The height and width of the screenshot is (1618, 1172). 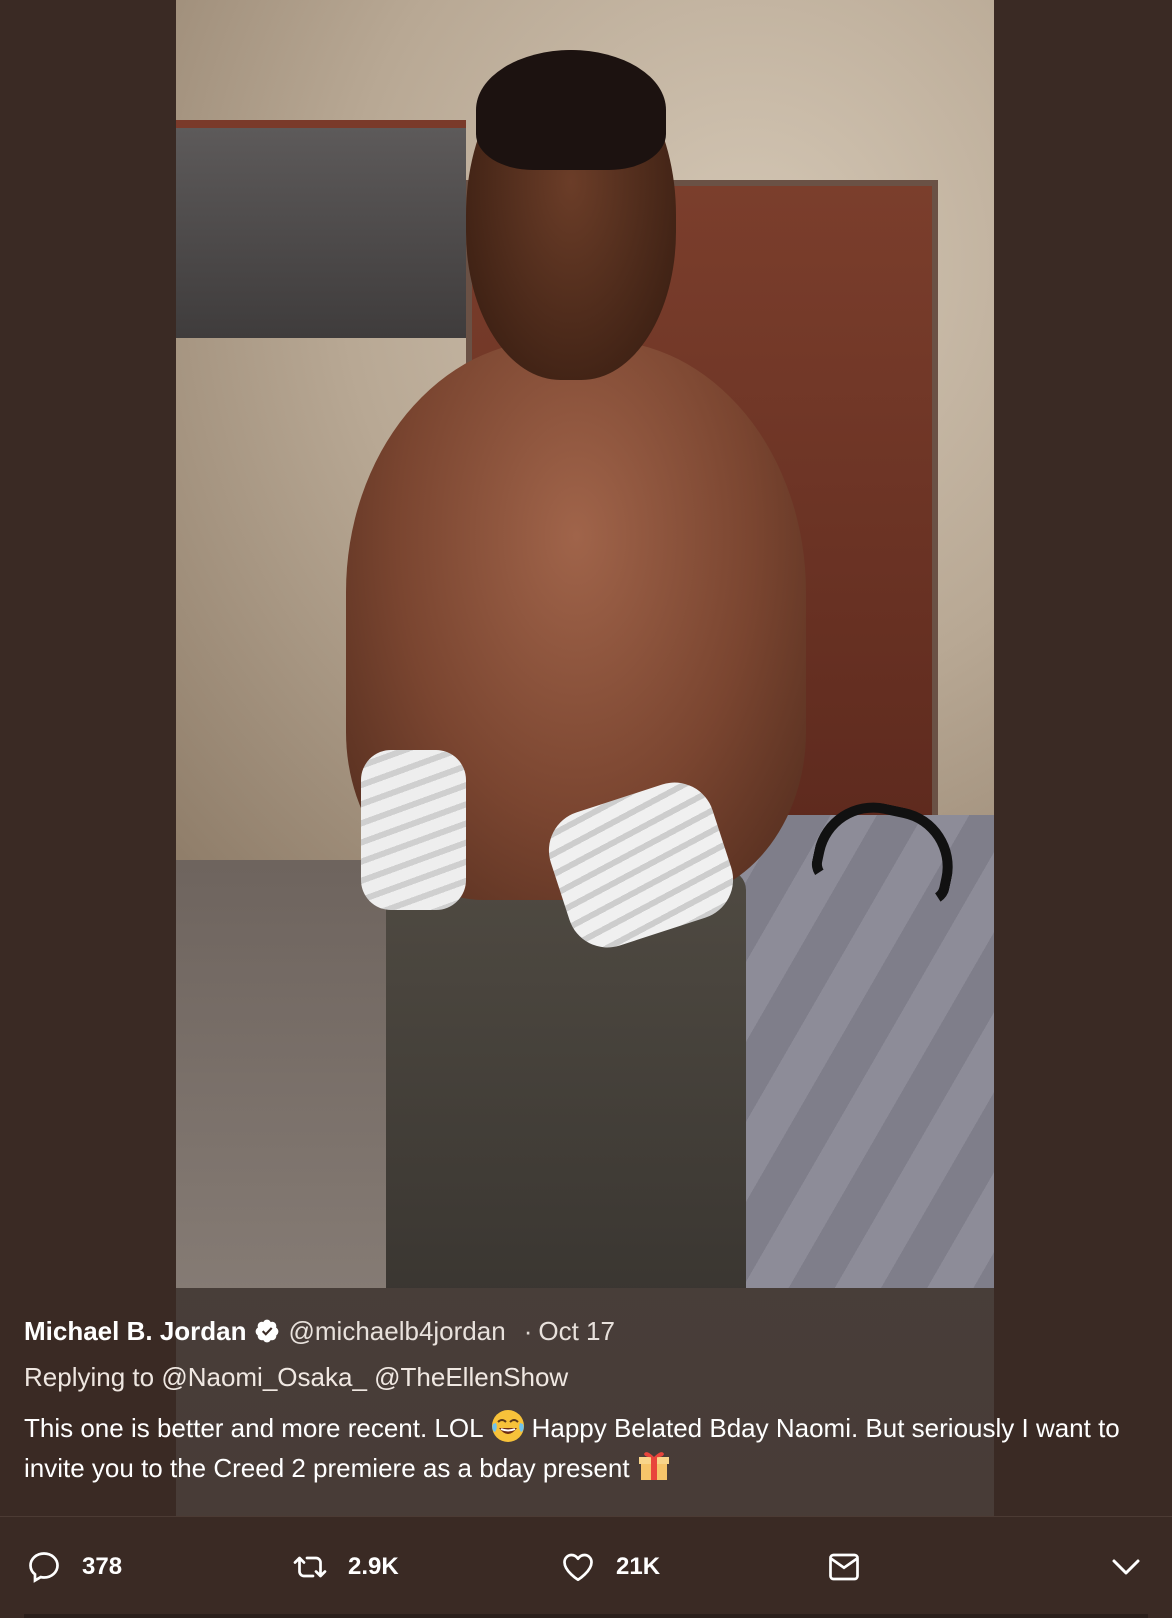 I want to click on author-handle: @michaelb4jordan, so click(x=397, y=1331).